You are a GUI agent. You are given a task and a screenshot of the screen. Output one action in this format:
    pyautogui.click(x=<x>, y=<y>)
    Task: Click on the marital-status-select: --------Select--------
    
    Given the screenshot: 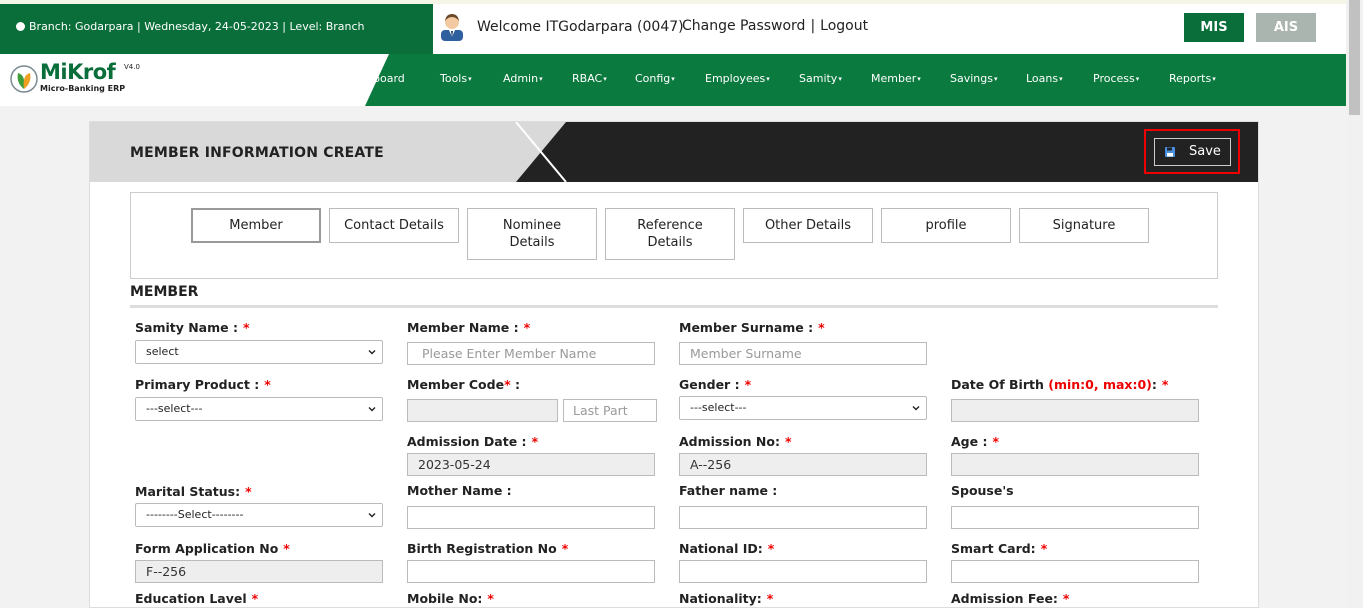 What is the action you would take?
    pyautogui.click(x=259, y=515)
    